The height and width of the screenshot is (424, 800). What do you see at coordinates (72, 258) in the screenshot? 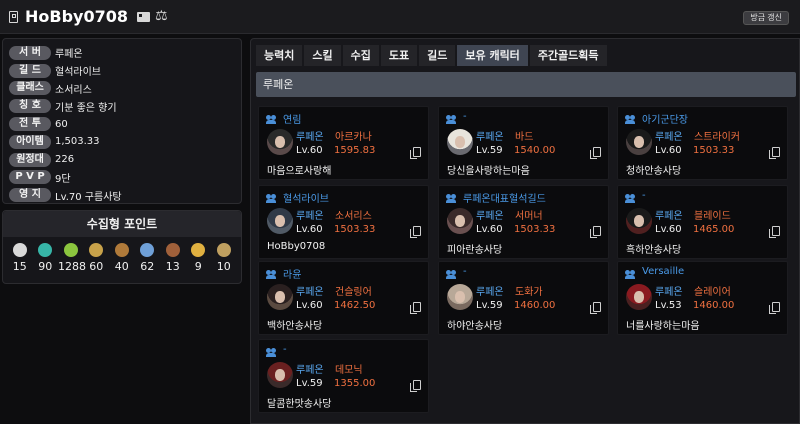
I see `collection-point: 1288` at bounding box center [72, 258].